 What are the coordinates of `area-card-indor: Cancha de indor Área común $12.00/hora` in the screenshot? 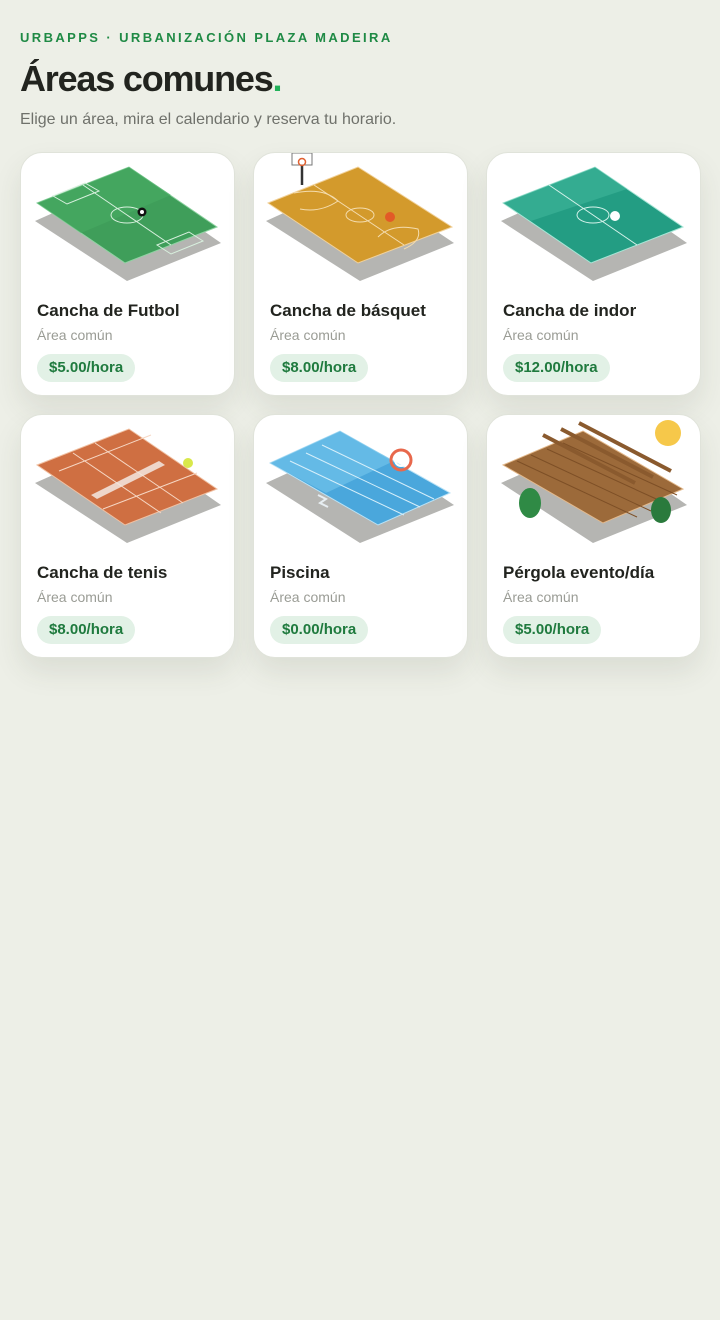 It's located at (593, 273).